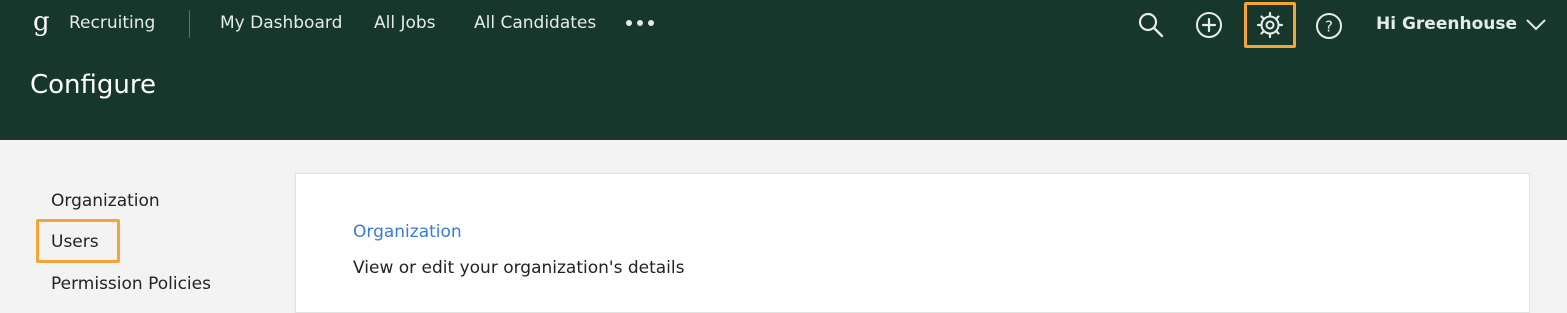 The height and width of the screenshot is (313, 1567). What do you see at coordinates (1270, 25) in the screenshot?
I see `gear-icon` at bounding box center [1270, 25].